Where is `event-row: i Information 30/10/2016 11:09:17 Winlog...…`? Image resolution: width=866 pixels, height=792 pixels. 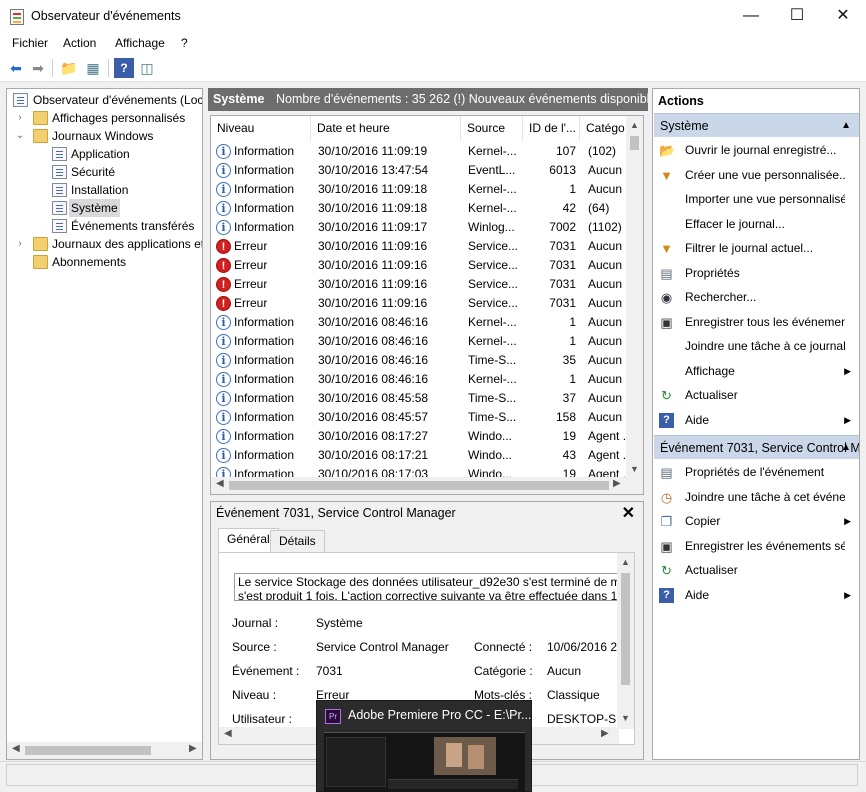 event-row: i Information 30/10/2016 11:09:17 Winlog...… is located at coordinates (420, 227).